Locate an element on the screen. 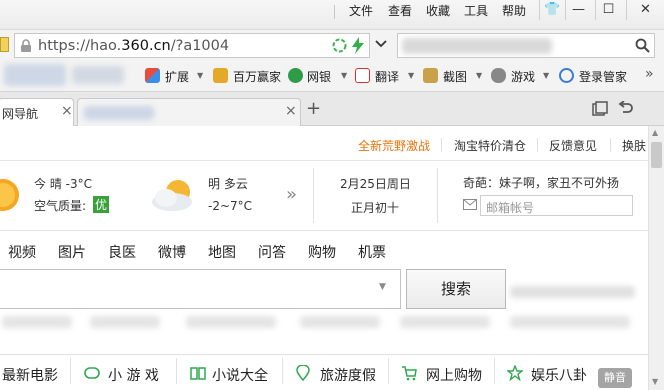 The width and height of the screenshot is (664, 390). translate-icon is located at coordinates (362, 75).